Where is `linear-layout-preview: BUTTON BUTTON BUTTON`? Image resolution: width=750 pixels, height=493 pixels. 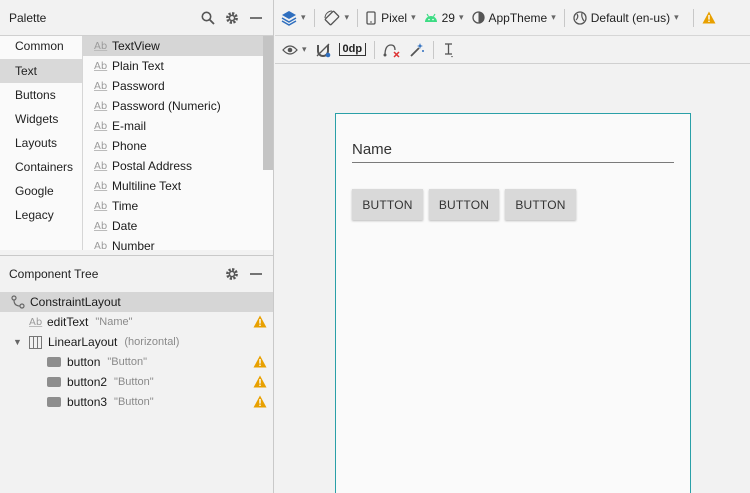
linear-layout-preview: BUTTON BUTTON BUTTON is located at coordinates (467, 204).